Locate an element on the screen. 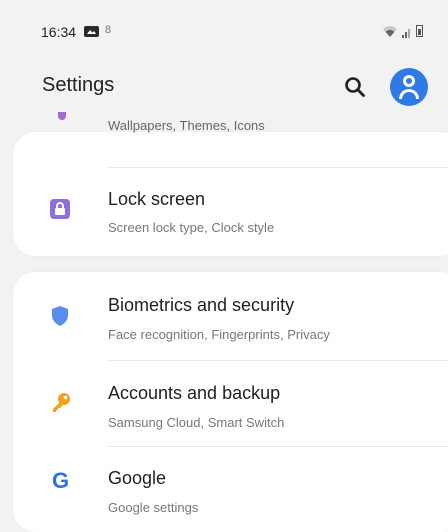 This screenshot has height=532, width=448. battery-icon is located at coordinates (419, 31).